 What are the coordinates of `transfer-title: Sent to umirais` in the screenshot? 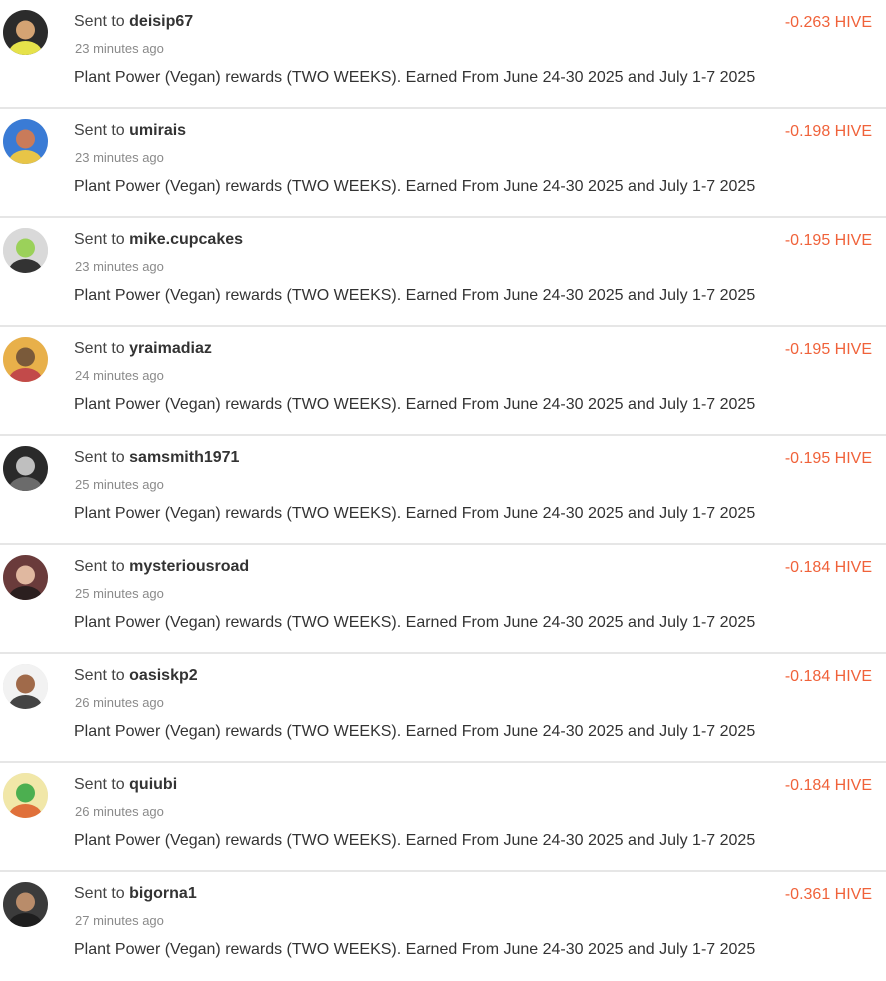 It's located at (130, 131).